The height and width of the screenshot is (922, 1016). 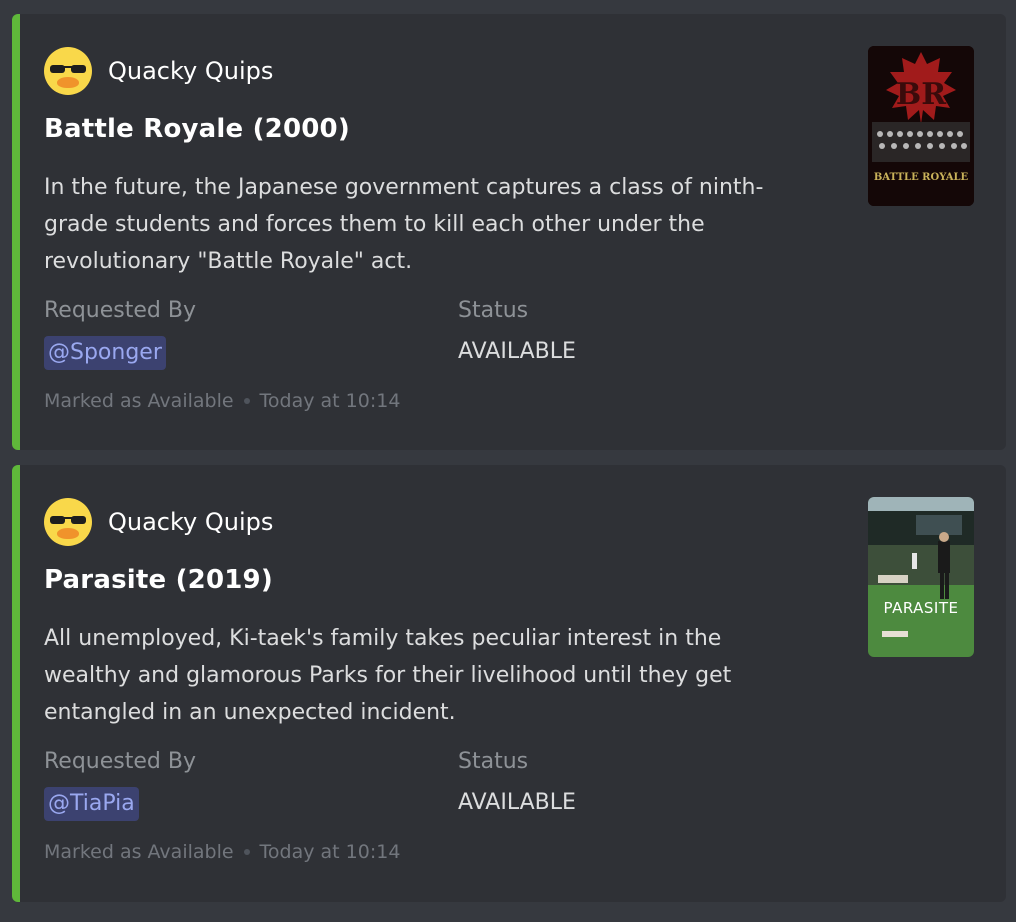 I want to click on embed-title: Parasite (2019), so click(x=158, y=580).